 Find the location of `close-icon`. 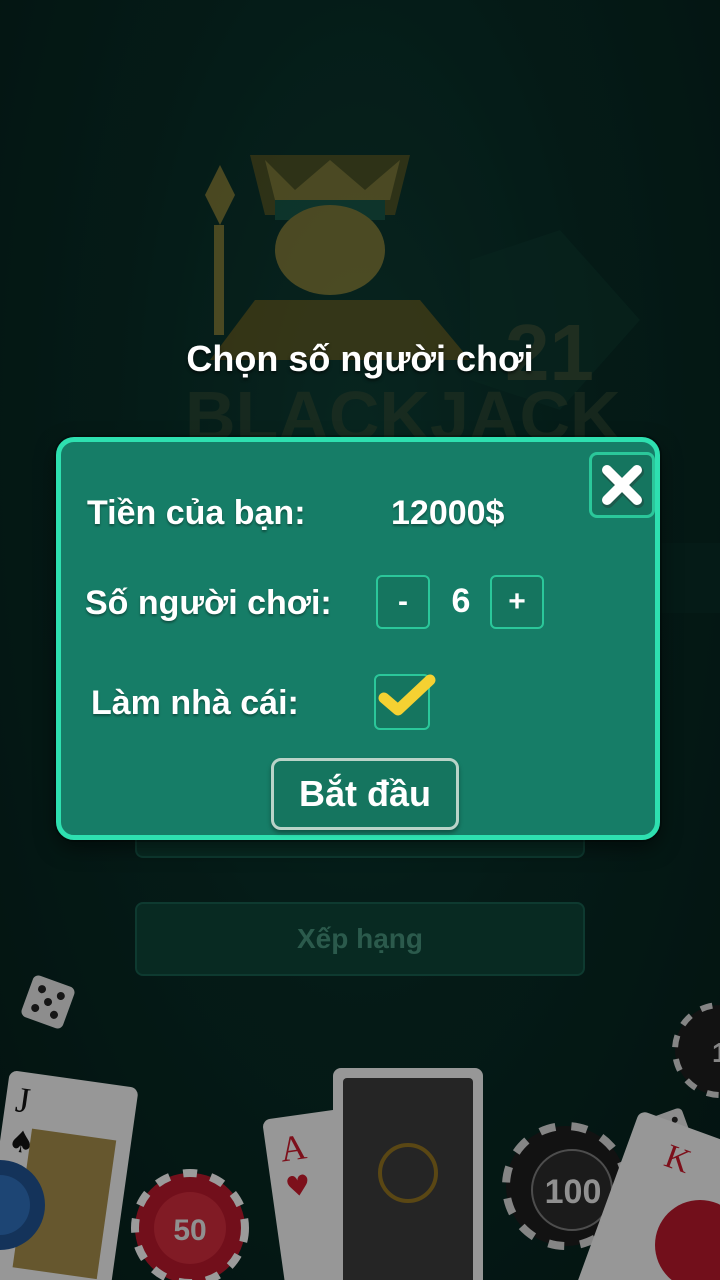

close-icon is located at coordinates (623, 486).